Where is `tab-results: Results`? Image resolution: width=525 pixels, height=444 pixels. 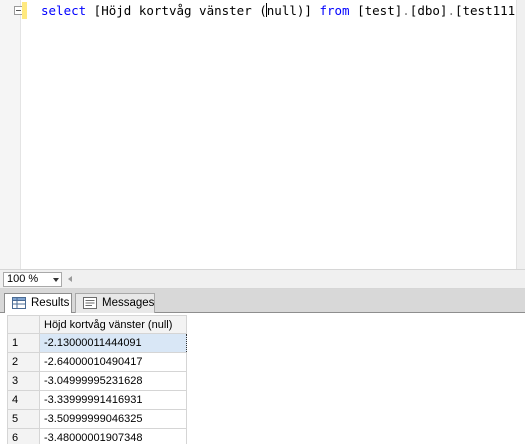 tab-results: Results is located at coordinates (38, 303).